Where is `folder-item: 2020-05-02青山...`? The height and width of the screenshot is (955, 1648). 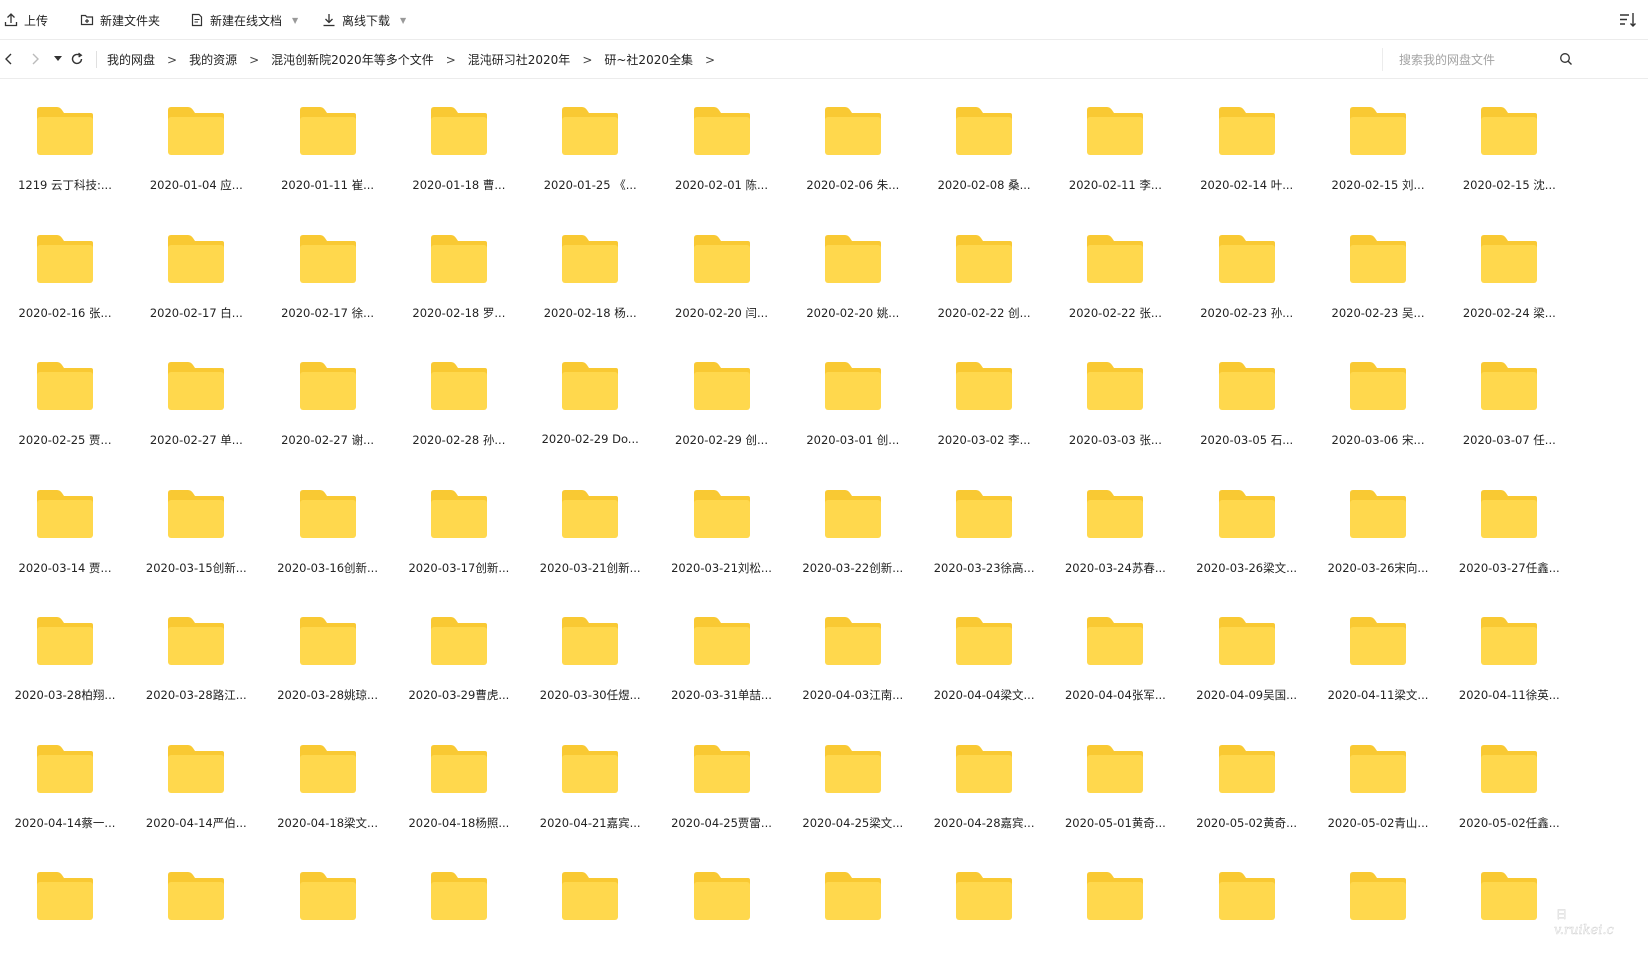
folder-item: 2020-05-02青山... is located at coordinates (1378, 774).